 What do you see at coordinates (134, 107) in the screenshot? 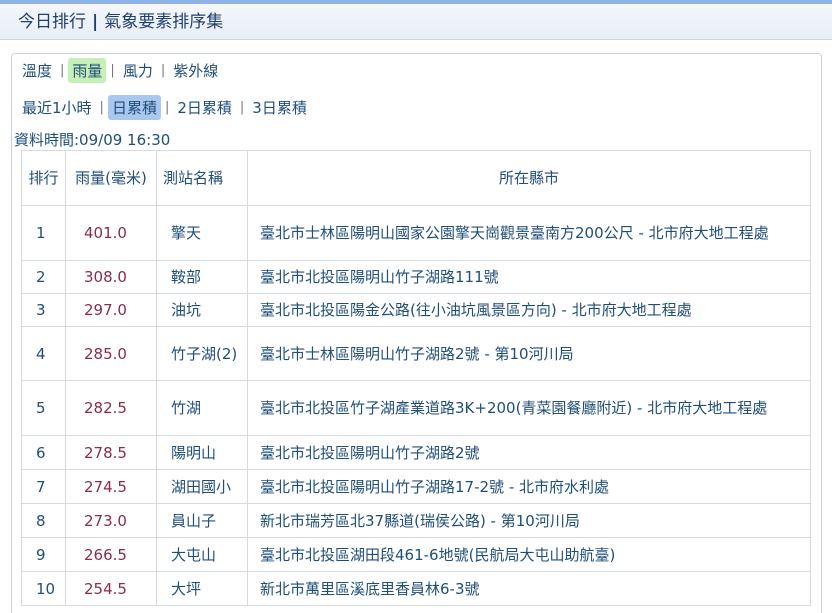
I see `tab-daily: 日累積` at bounding box center [134, 107].